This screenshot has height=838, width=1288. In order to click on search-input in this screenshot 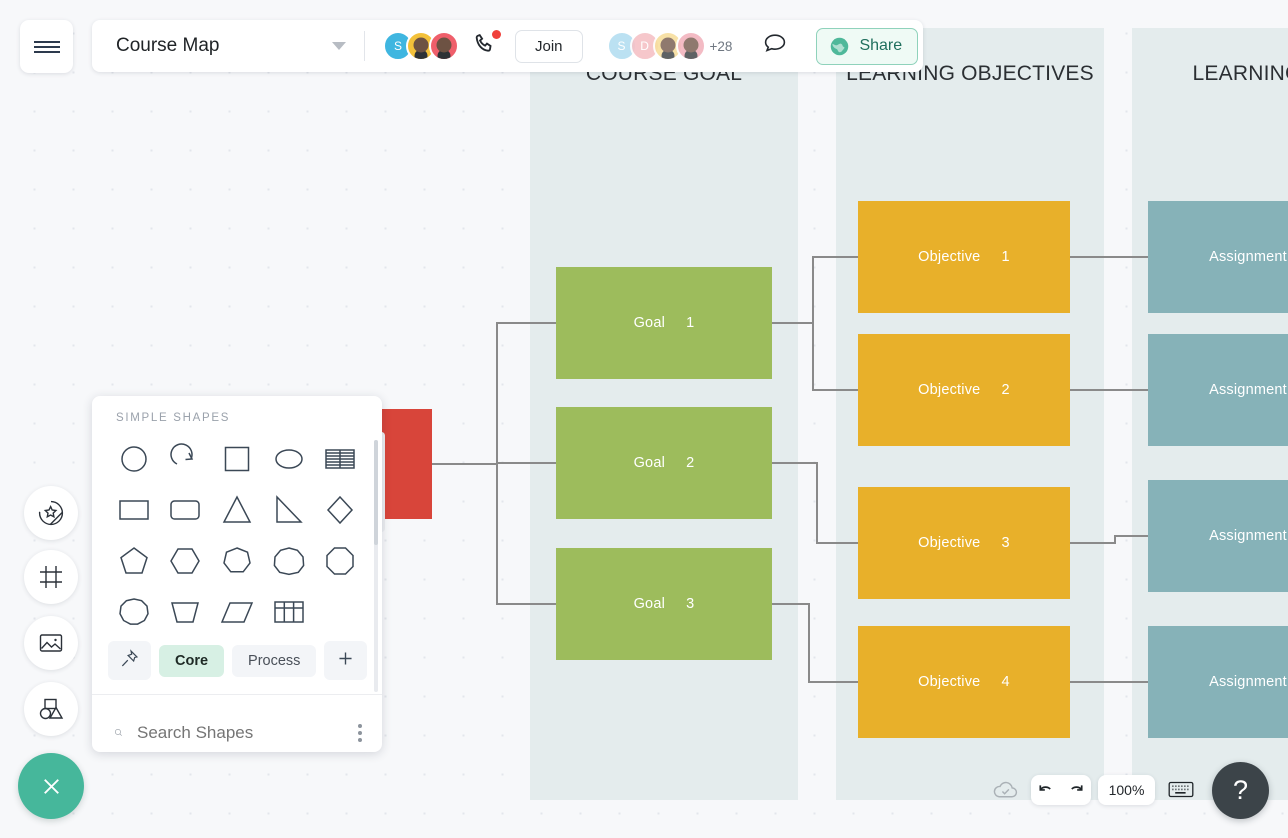, I will do `click(247, 732)`.